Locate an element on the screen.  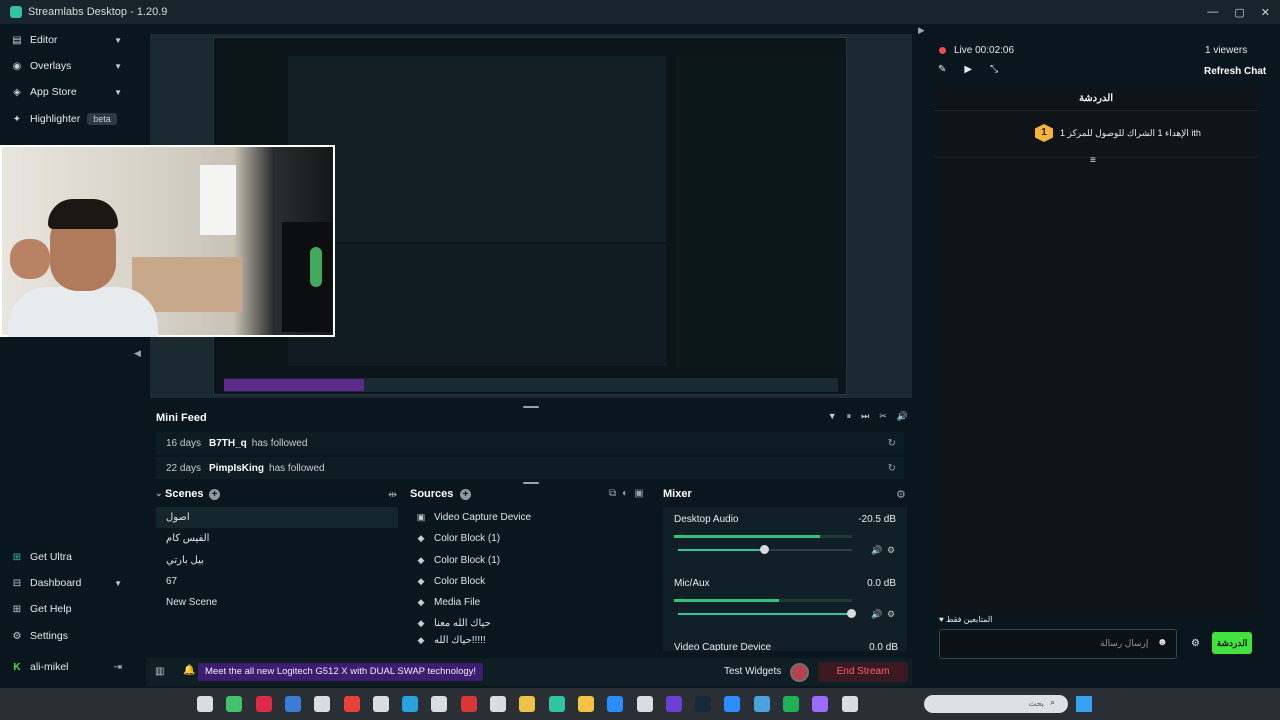
pause-icon: ⏸ is located at coordinates (849, 416).